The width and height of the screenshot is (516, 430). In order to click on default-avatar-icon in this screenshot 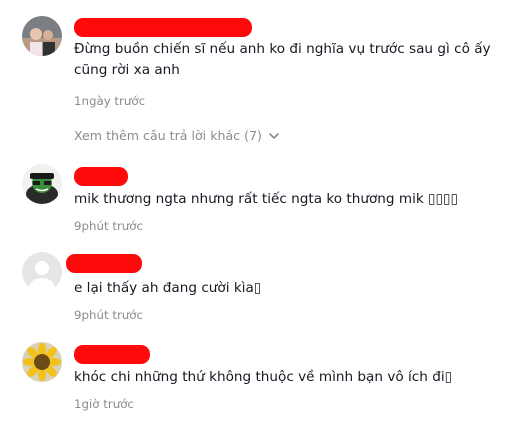, I will do `click(42, 272)`.